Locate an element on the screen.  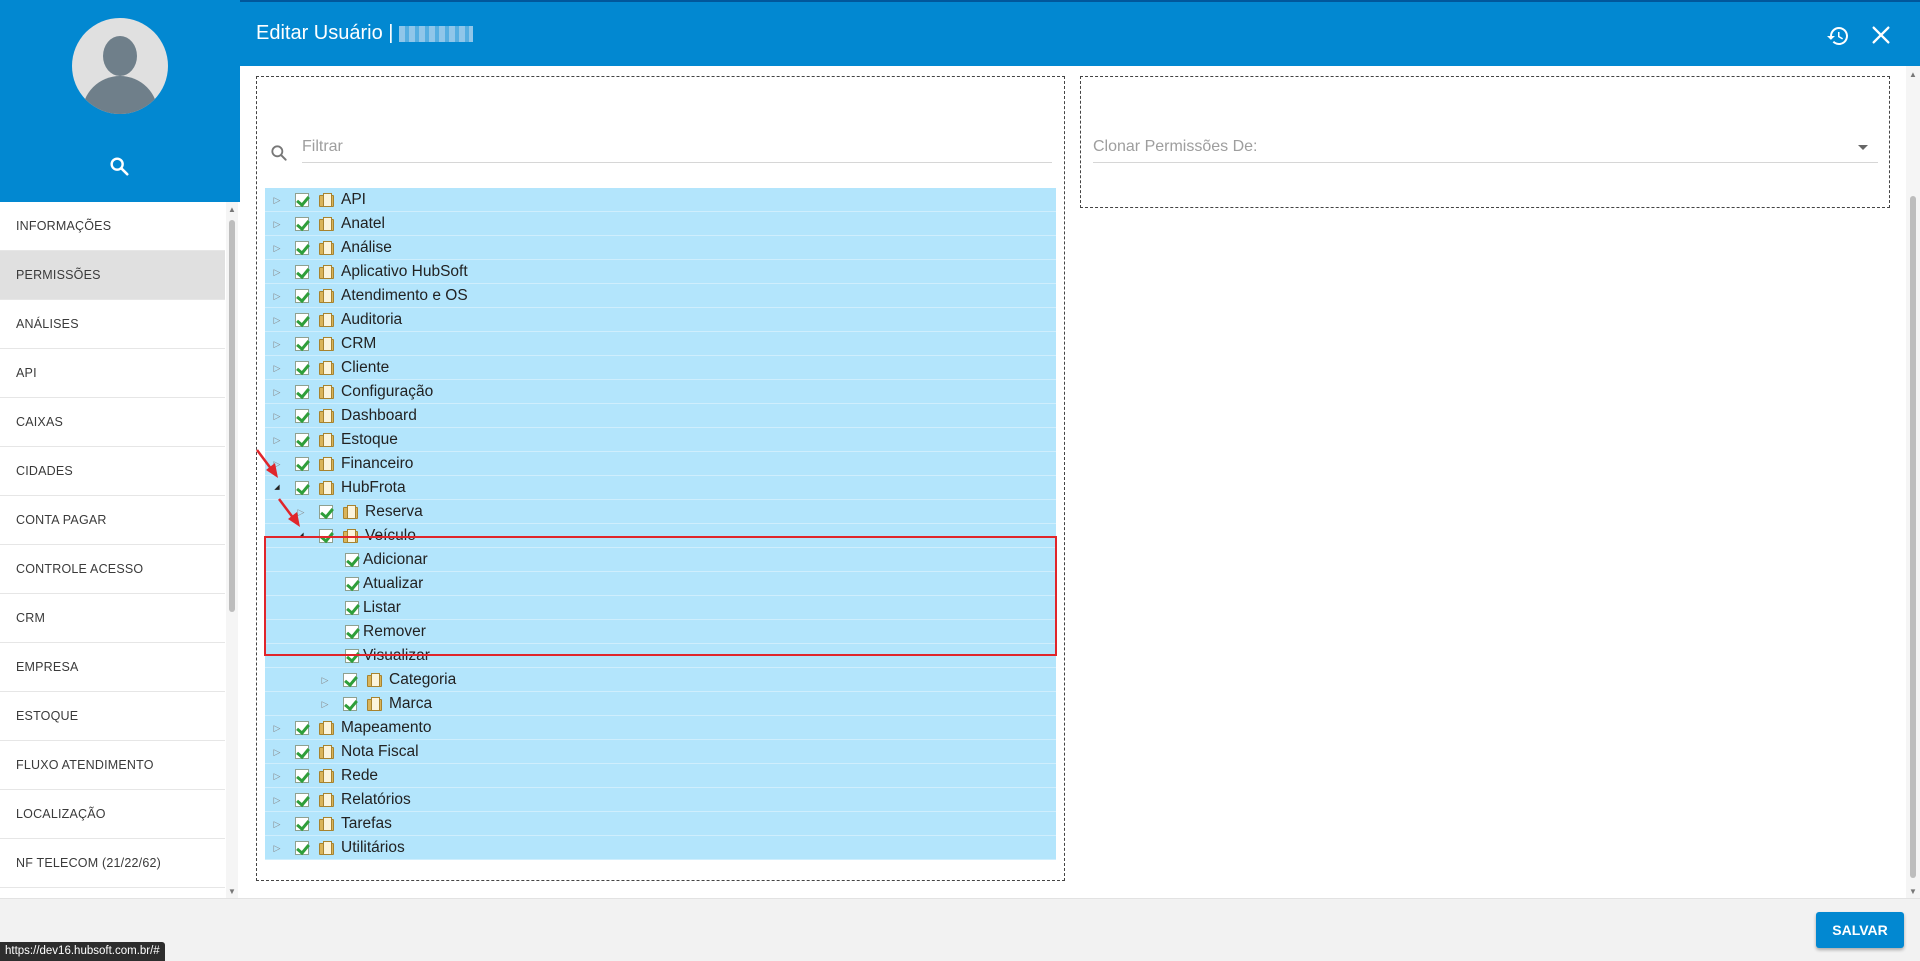
tree-folder-node: ▷ Aplicativo HubSoft is located at coordinates (660, 272).